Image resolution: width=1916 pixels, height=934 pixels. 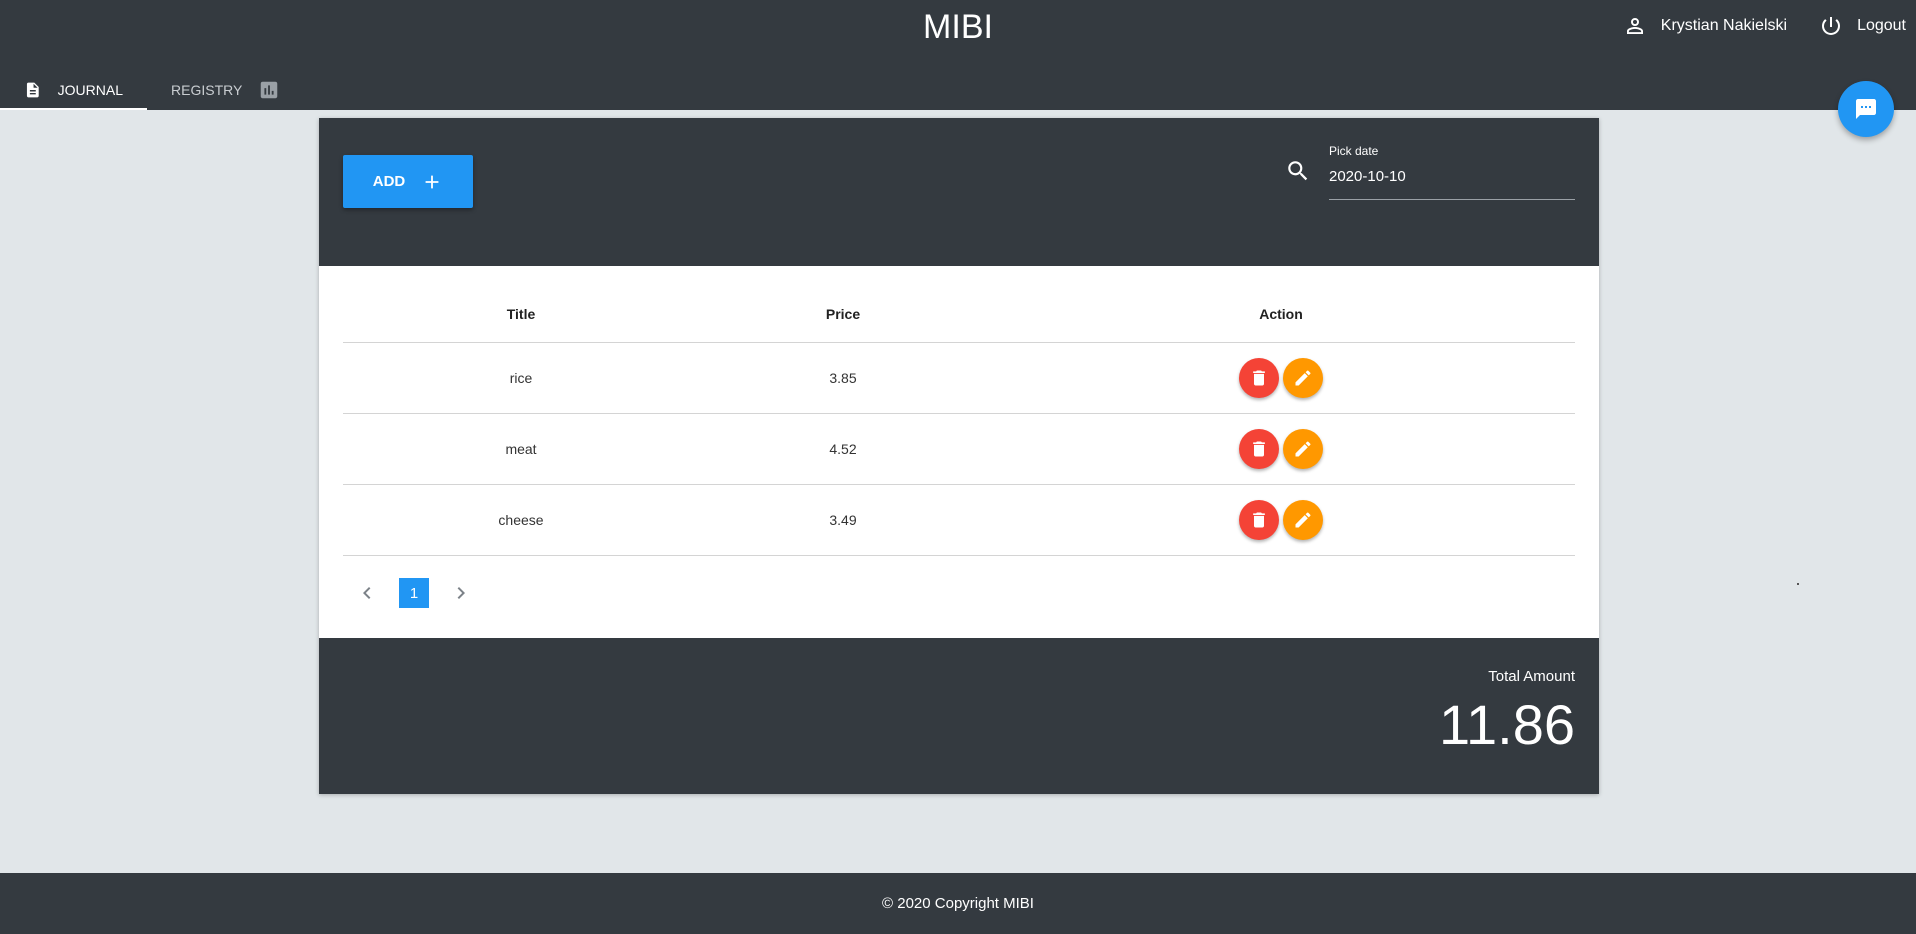 I want to click on tab-journal: JOURNAL, so click(x=73, y=90).